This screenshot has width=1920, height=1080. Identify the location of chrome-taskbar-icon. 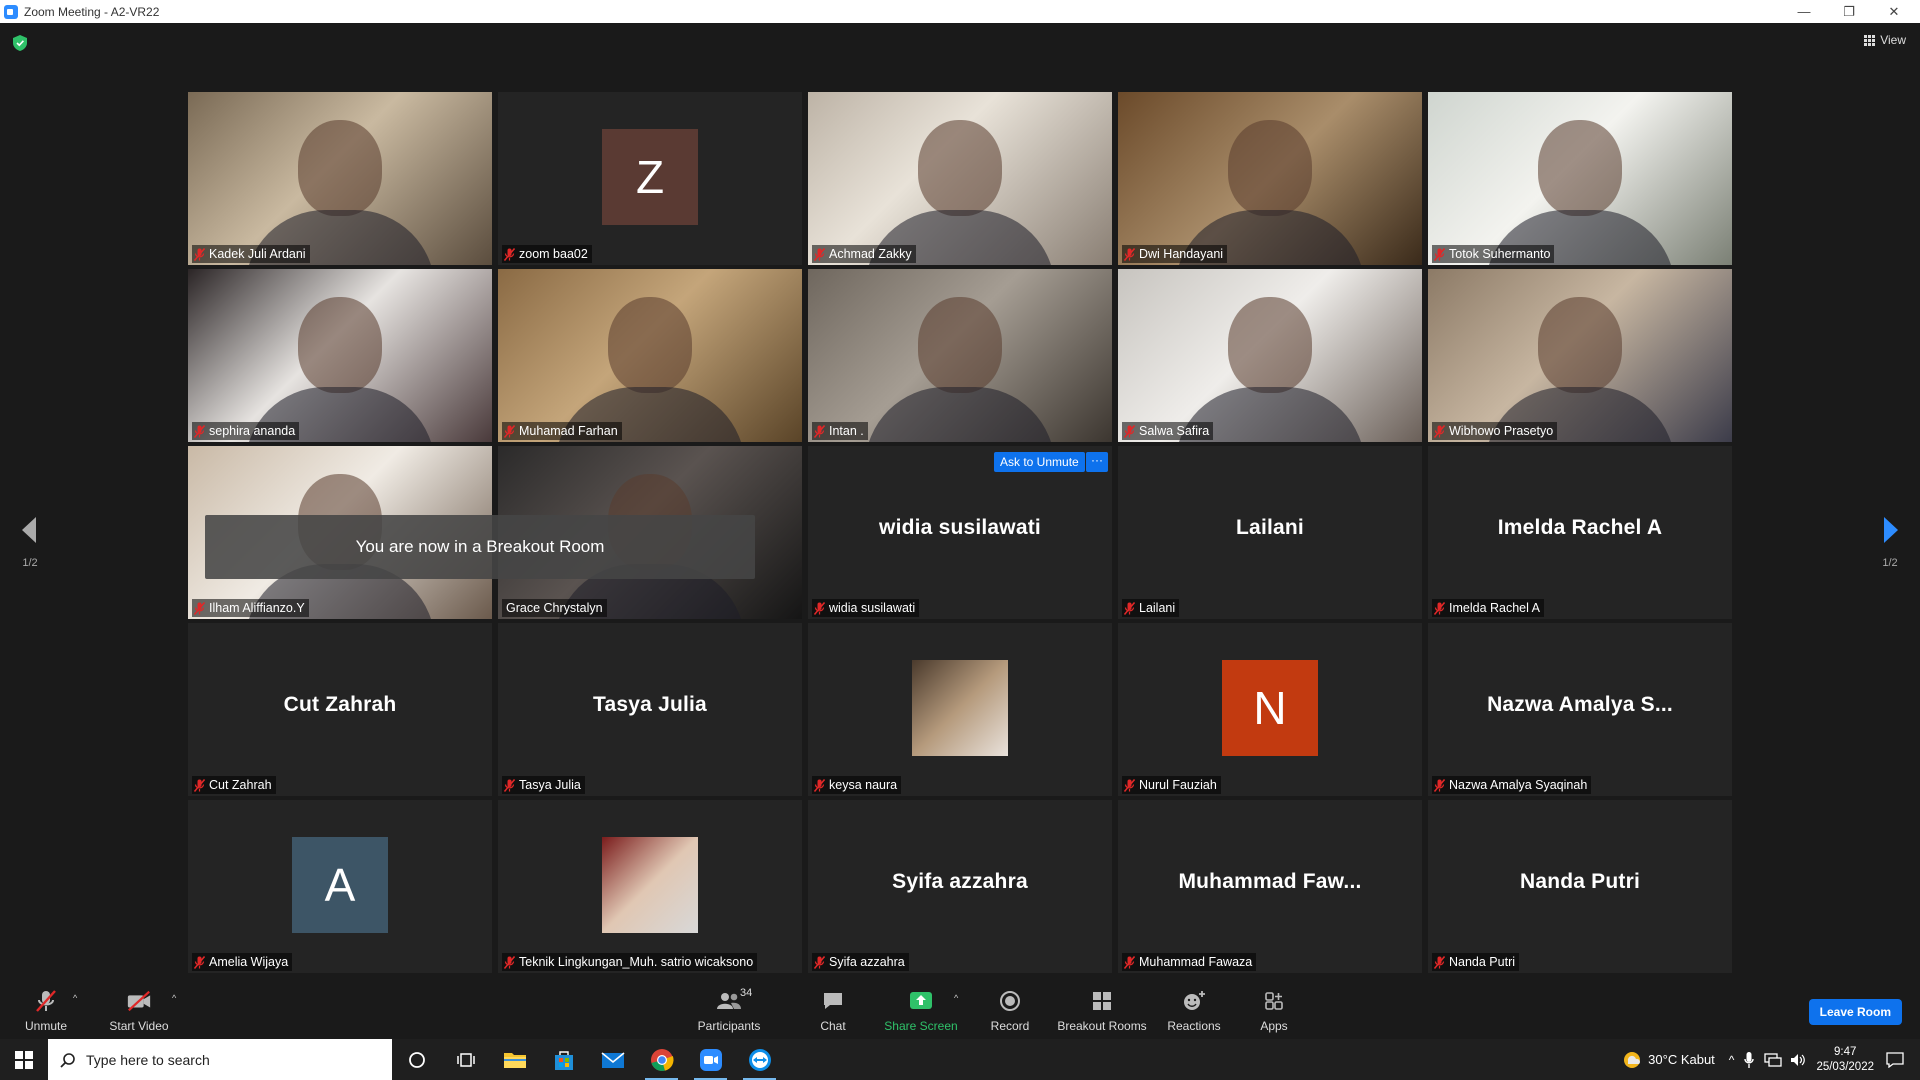
(661, 1059).